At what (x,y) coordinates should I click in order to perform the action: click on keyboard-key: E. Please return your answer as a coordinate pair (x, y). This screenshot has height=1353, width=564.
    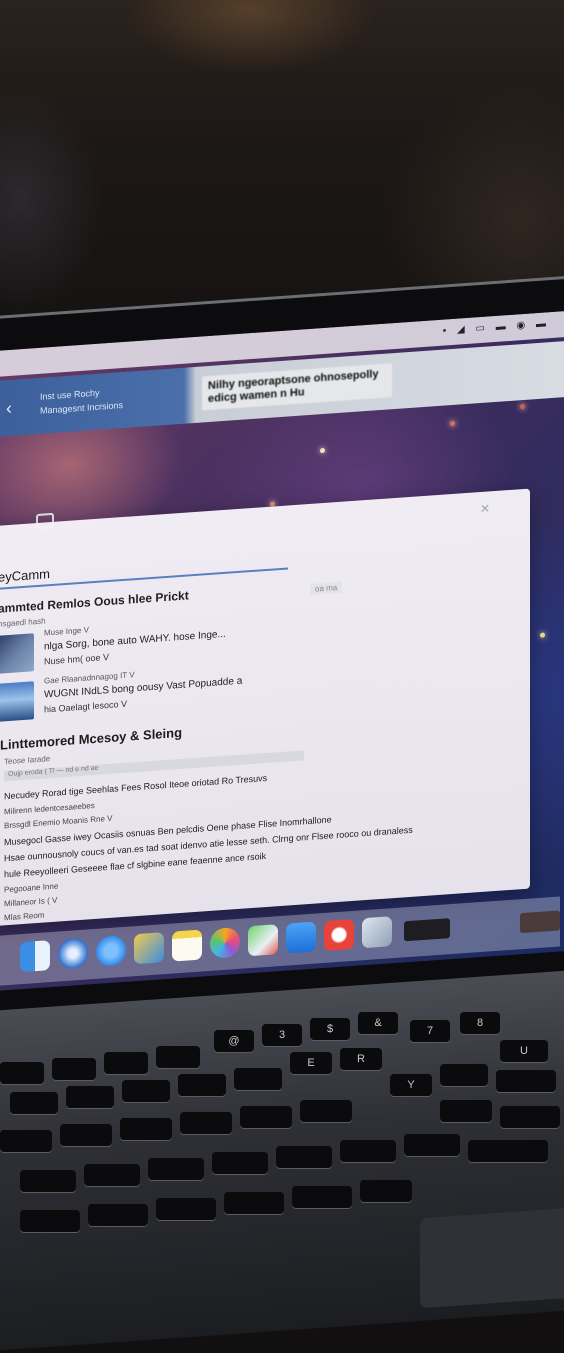
    Looking at the image, I should click on (311, 1063).